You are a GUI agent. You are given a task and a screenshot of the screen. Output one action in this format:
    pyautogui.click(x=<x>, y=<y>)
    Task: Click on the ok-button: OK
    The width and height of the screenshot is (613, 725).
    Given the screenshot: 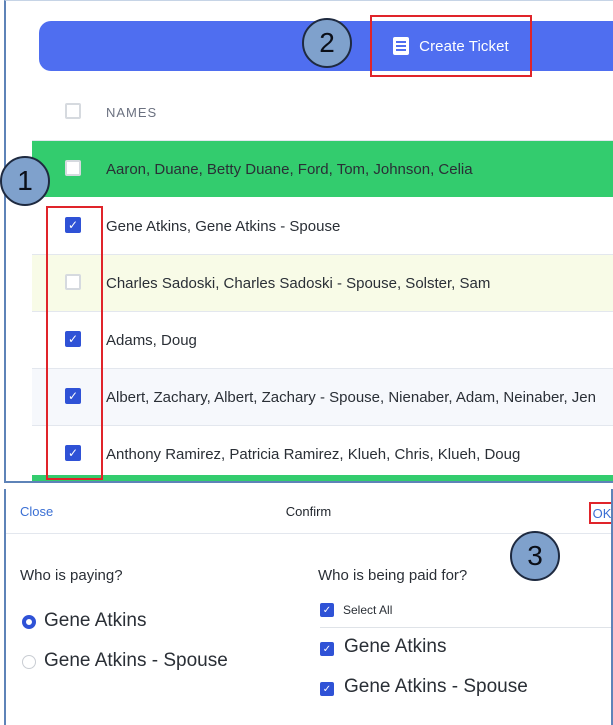 What is the action you would take?
    pyautogui.click(x=600, y=513)
    